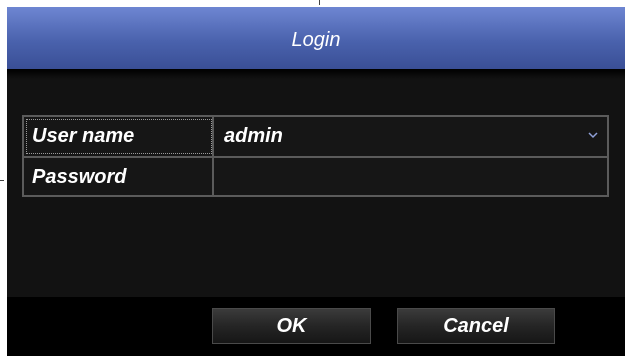 Image resolution: width=625 pixels, height=356 pixels. What do you see at coordinates (319, 2) in the screenshot?
I see `crop-mark-top` at bounding box center [319, 2].